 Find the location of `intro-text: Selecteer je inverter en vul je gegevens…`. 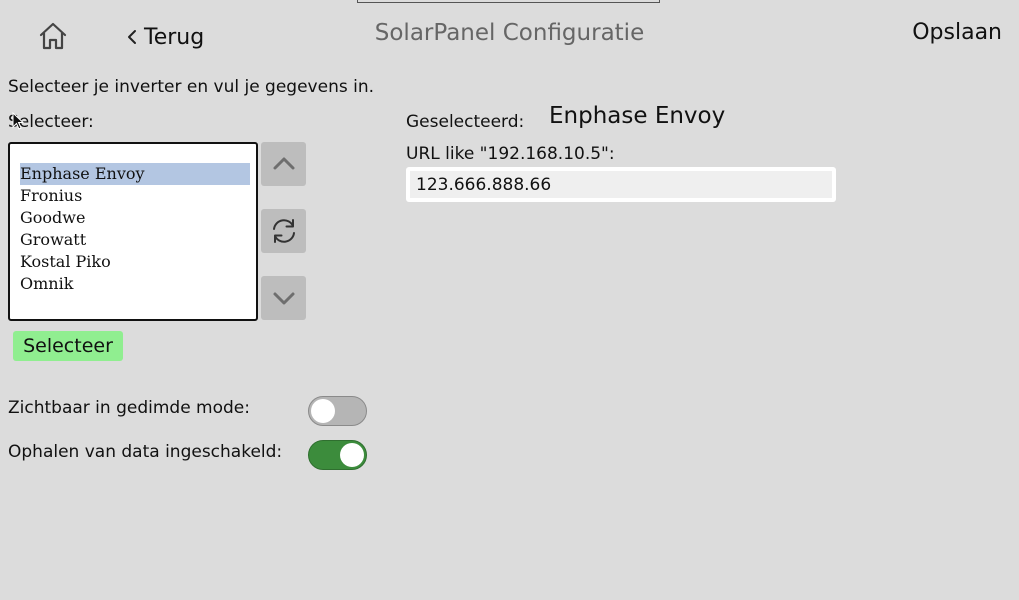

intro-text: Selecteer je inverter en vul je gegevens… is located at coordinates (191, 87).